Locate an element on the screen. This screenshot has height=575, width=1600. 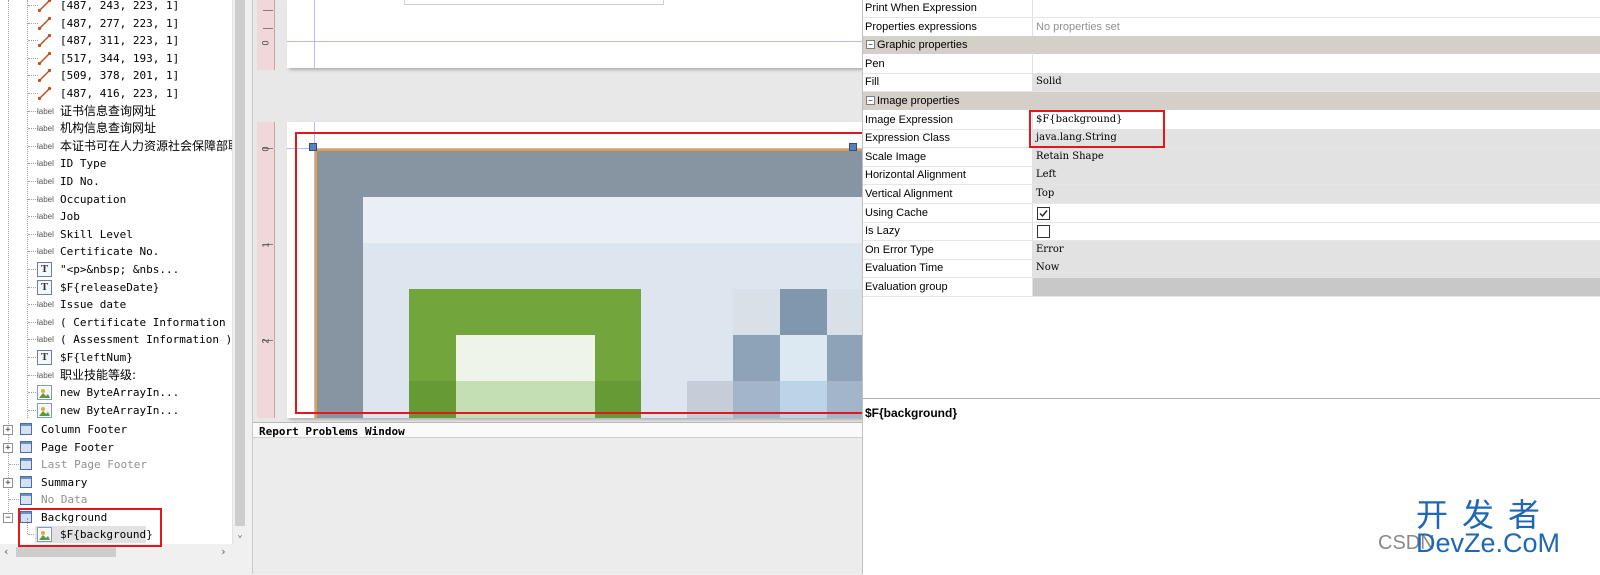
problems-window-body is located at coordinates (558, 506).